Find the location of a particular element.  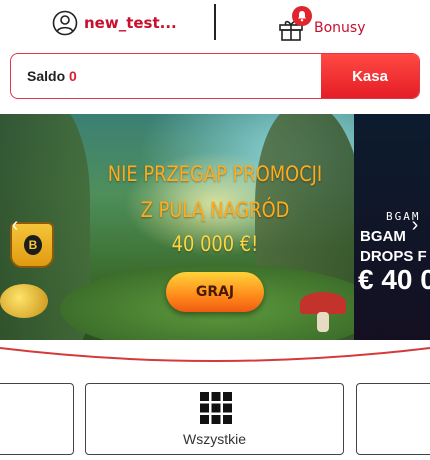

category-tile-all: Wszystkie is located at coordinates (214, 419).